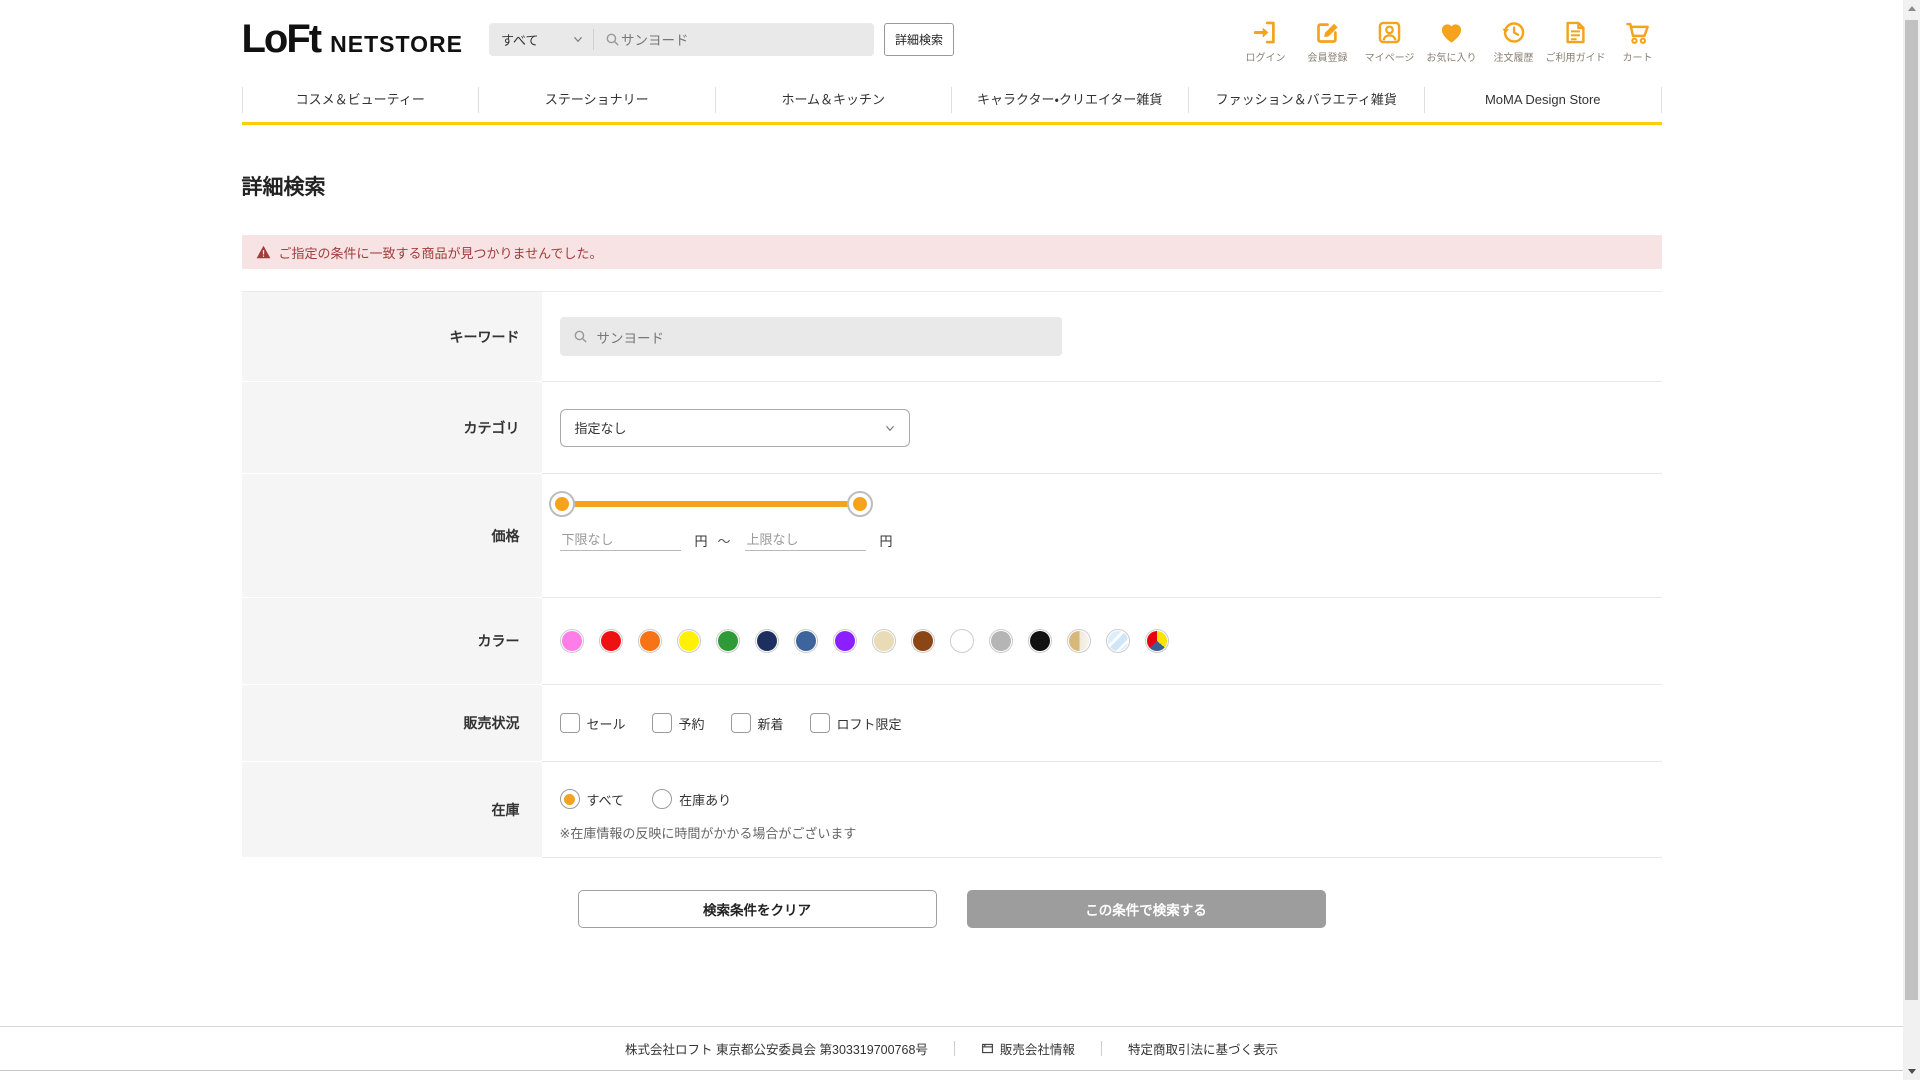  Describe the element at coordinates (987, 1048) in the screenshot. I see `window-icon` at that location.